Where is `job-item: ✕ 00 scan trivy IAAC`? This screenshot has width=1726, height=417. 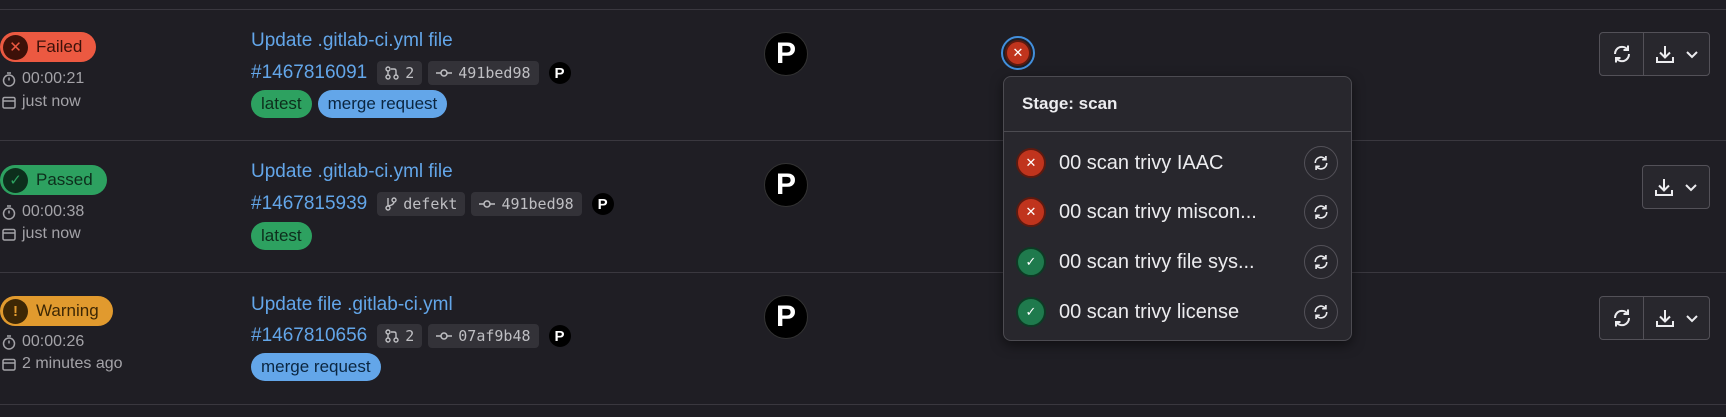
job-item: ✕ 00 scan trivy IAAC is located at coordinates (1179, 163).